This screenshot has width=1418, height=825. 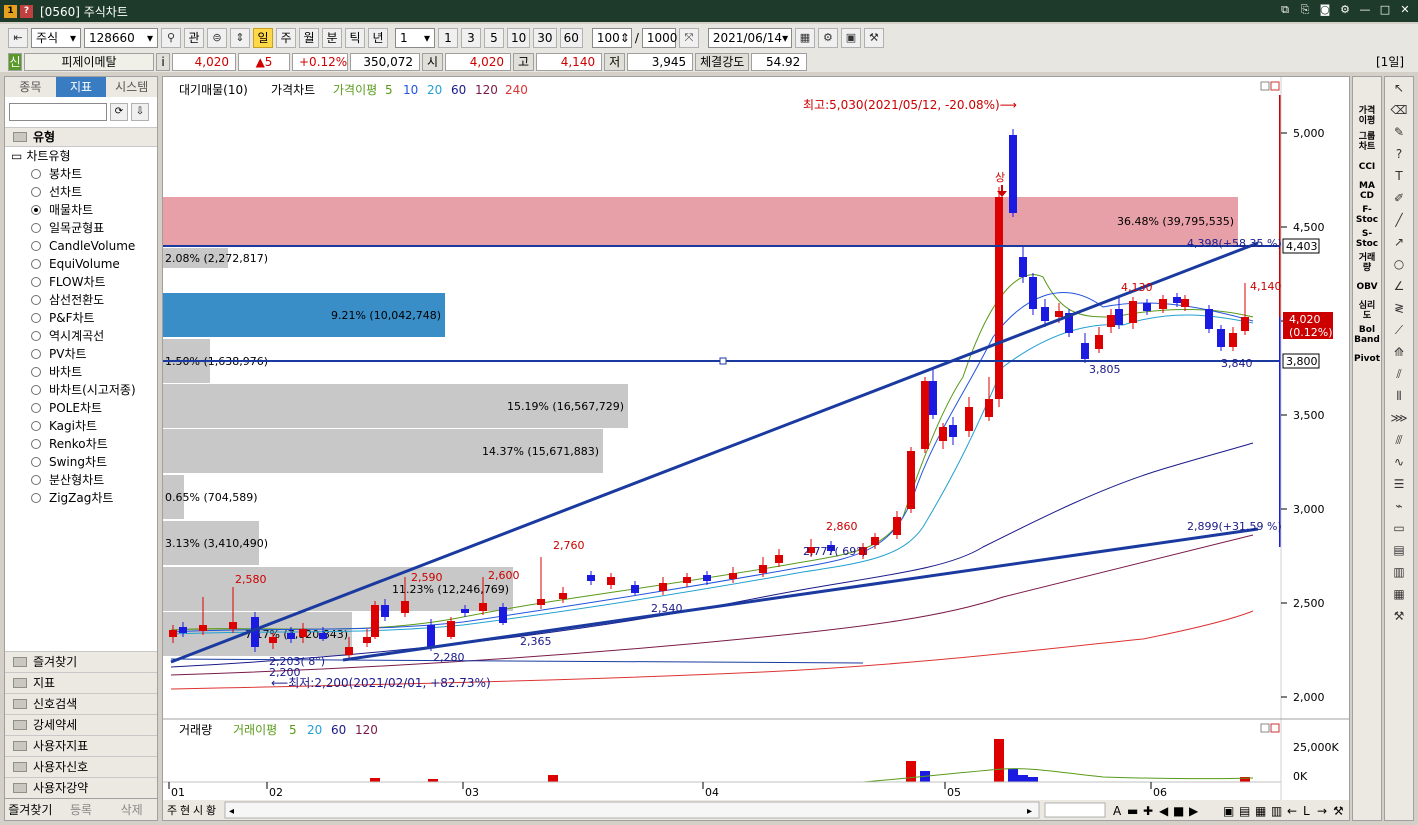 I want to click on save-small-icon: ▣, so click(x=1228, y=811).